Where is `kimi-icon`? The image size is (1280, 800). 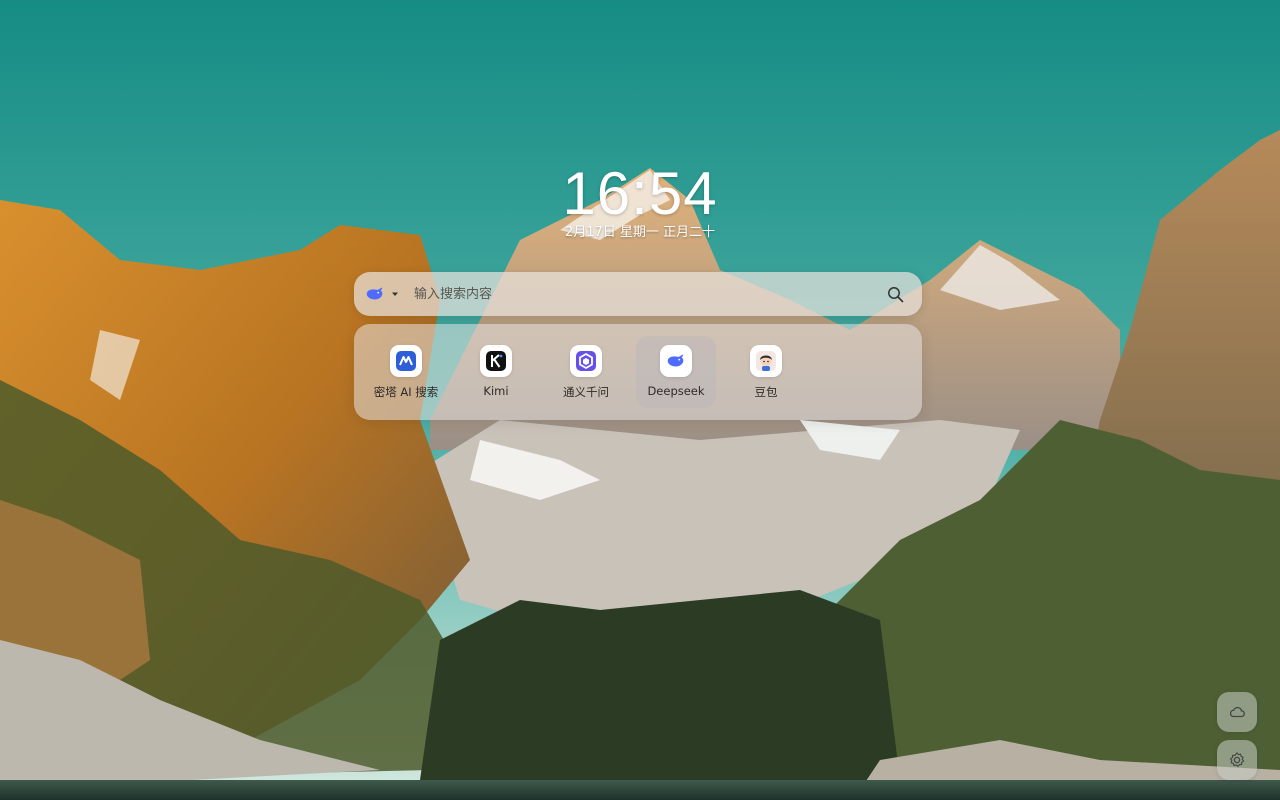 kimi-icon is located at coordinates (496, 361).